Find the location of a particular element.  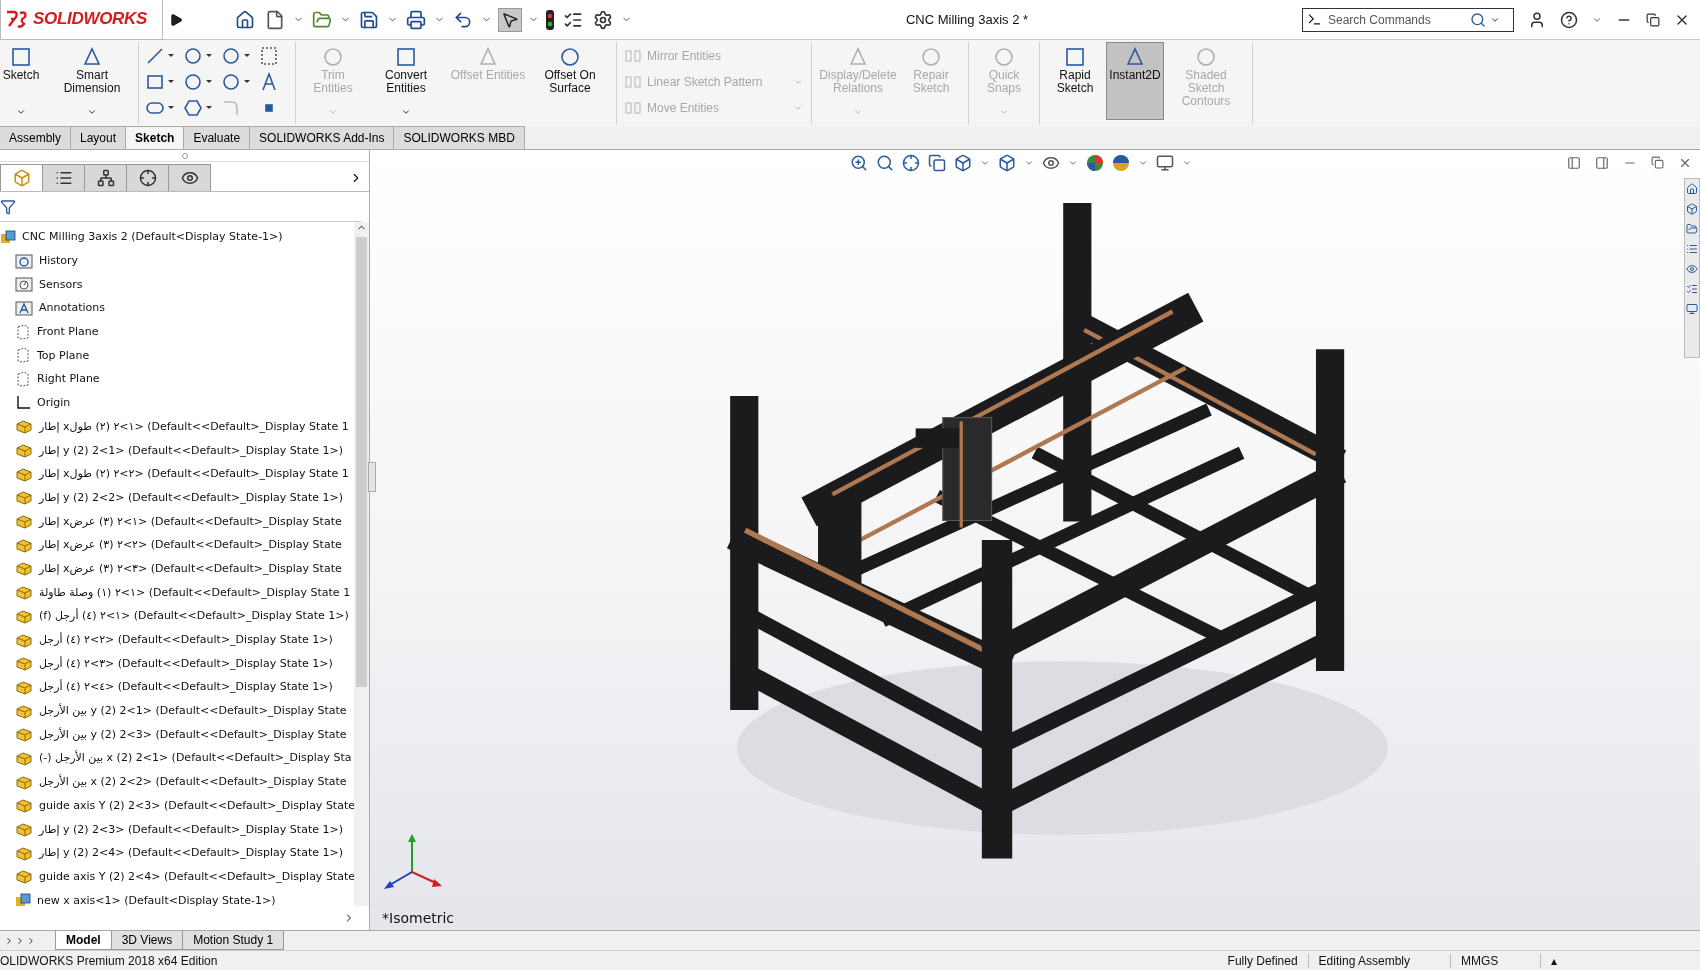

tree-item: إطار x٣>٢ (٣) عرض> (Default<<Default>_Display State is located at coordinates (177, 568).